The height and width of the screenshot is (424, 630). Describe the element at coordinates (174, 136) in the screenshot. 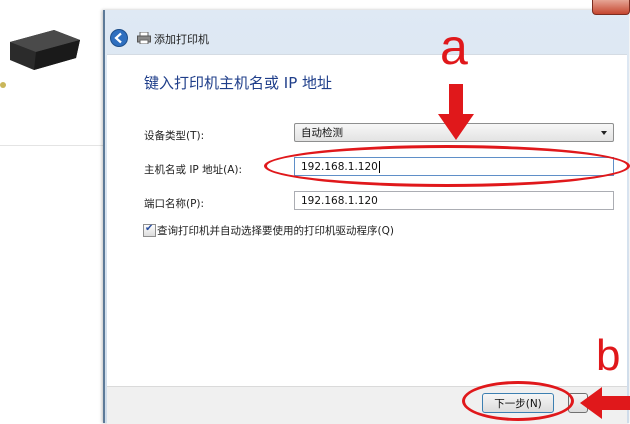

I see `device-type-label: 设备类型(T):` at that location.